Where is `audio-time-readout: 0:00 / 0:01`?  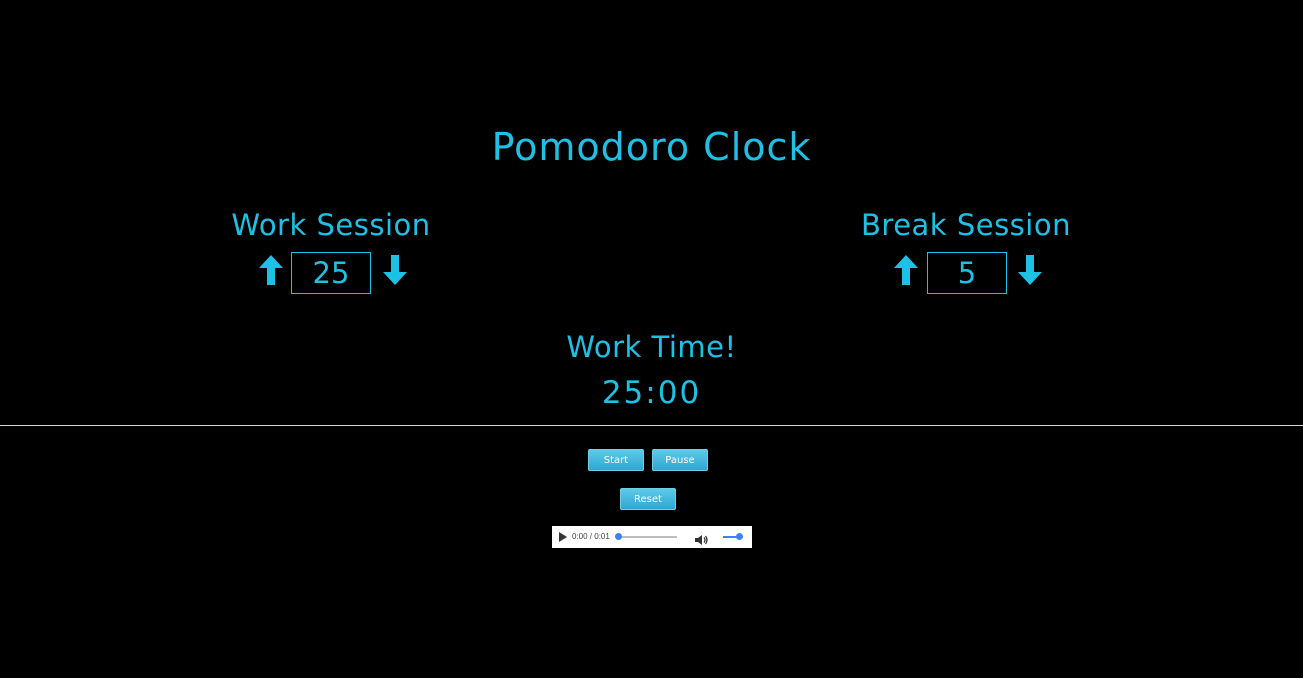 audio-time-readout: 0:00 / 0:01 is located at coordinates (591, 536).